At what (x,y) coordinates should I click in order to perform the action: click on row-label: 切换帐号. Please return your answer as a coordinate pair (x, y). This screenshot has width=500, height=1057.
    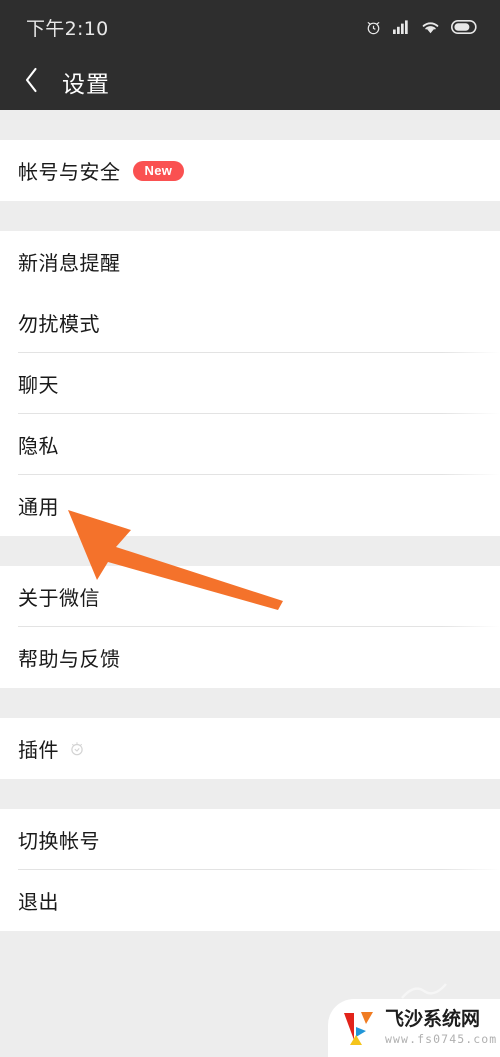
    Looking at the image, I should click on (59, 842).